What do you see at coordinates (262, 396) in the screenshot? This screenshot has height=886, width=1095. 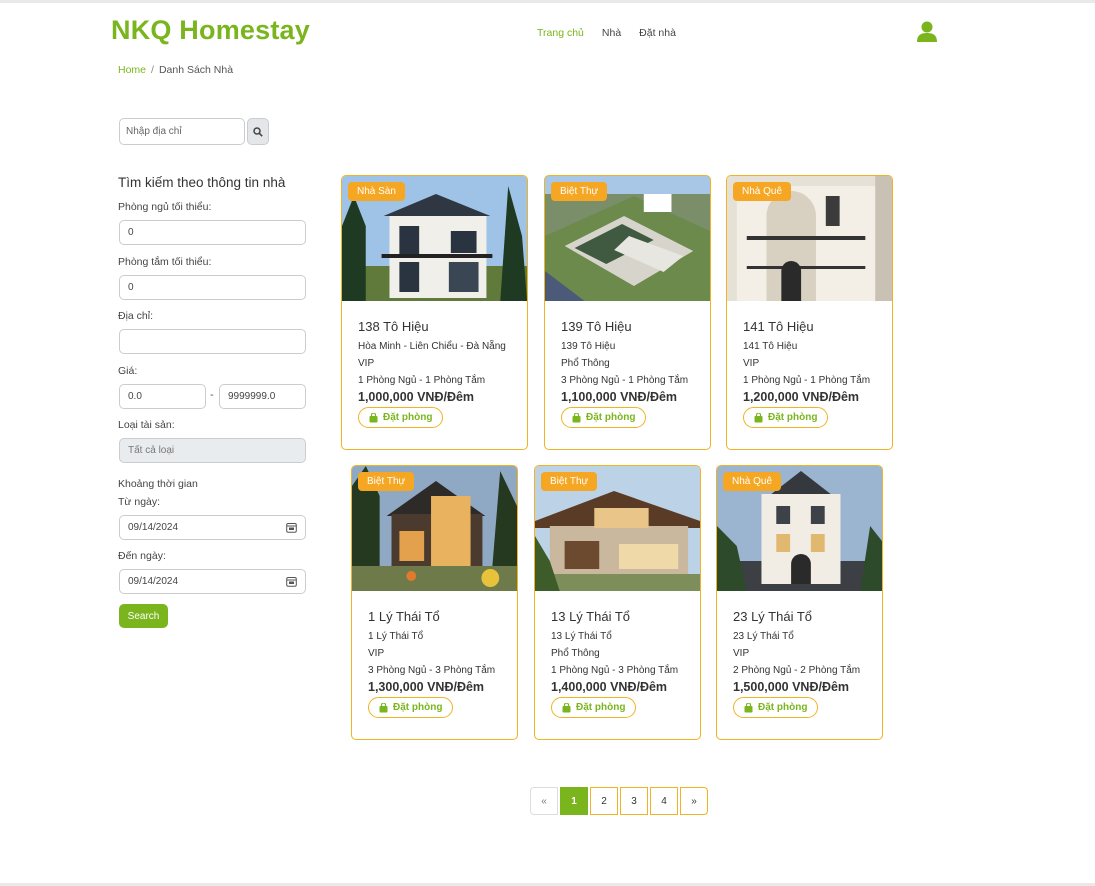 I see `price-max-input: 9999999.0` at bounding box center [262, 396].